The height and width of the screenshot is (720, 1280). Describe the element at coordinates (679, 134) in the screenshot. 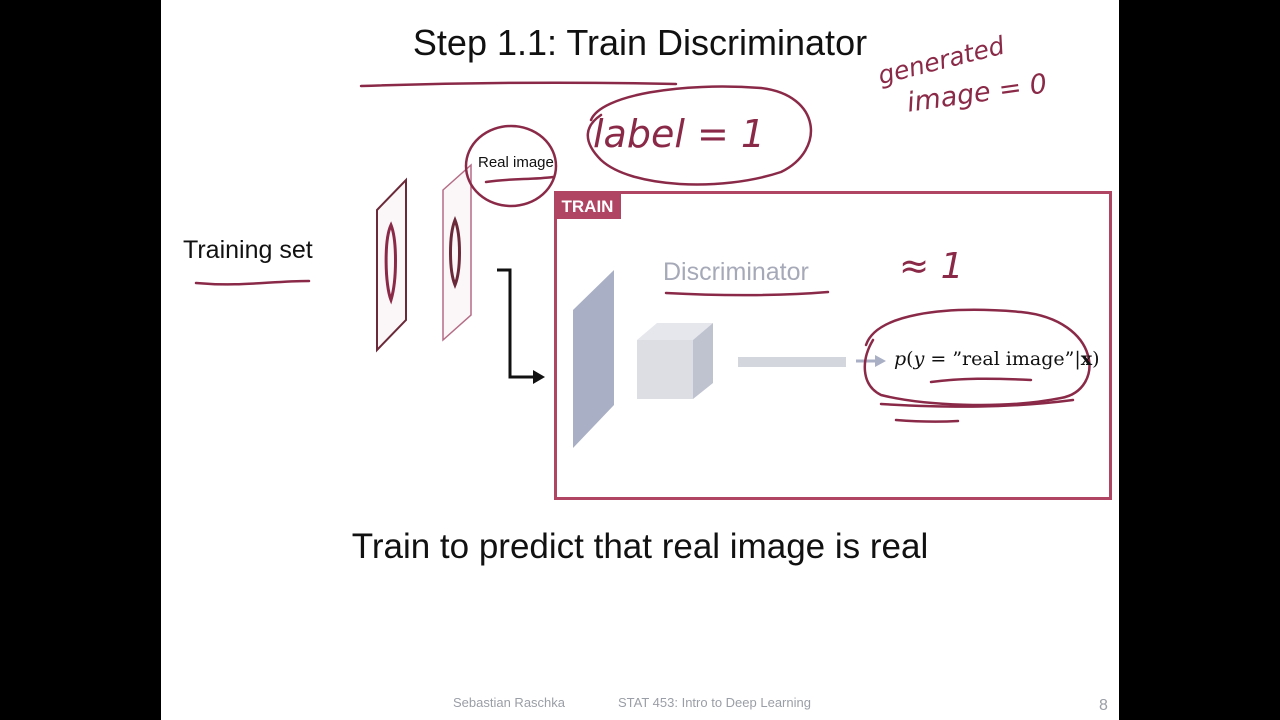

I see `annotation-label-equals-1: label = 1` at that location.